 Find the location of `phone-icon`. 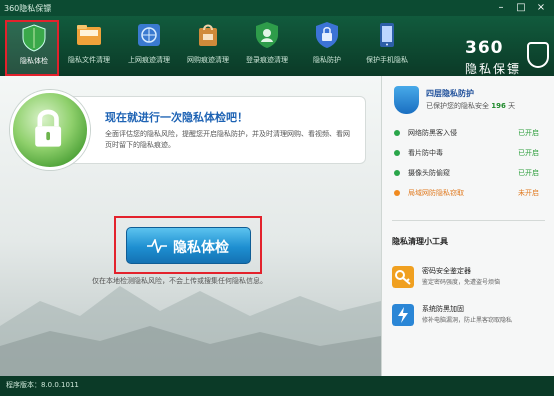

phone-icon is located at coordinates (387, 35).